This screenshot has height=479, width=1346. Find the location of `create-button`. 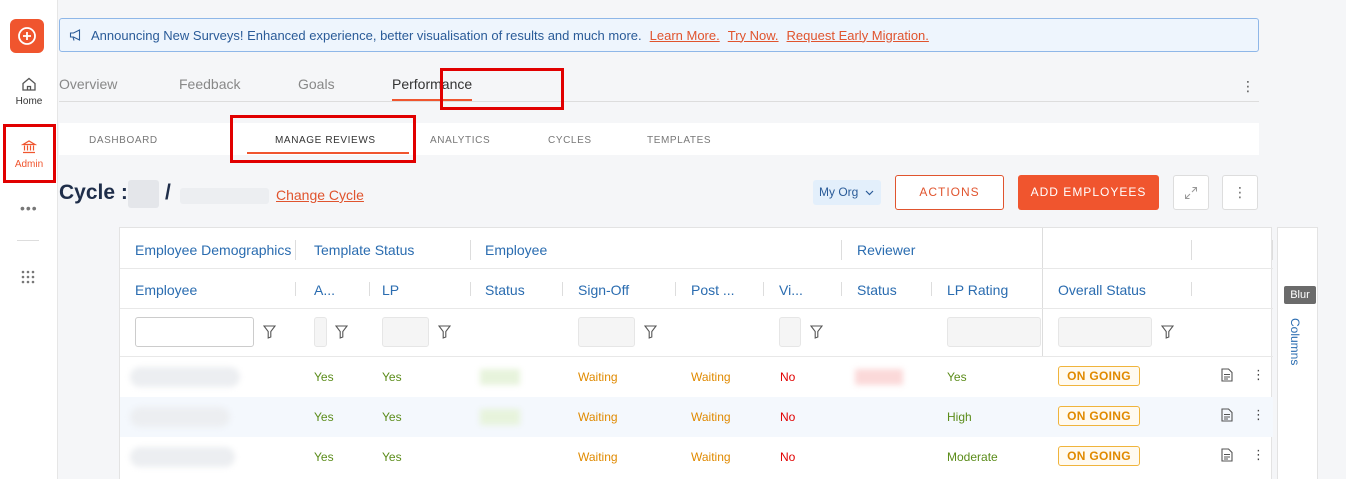

create-button is located at coordinates (27, 36).